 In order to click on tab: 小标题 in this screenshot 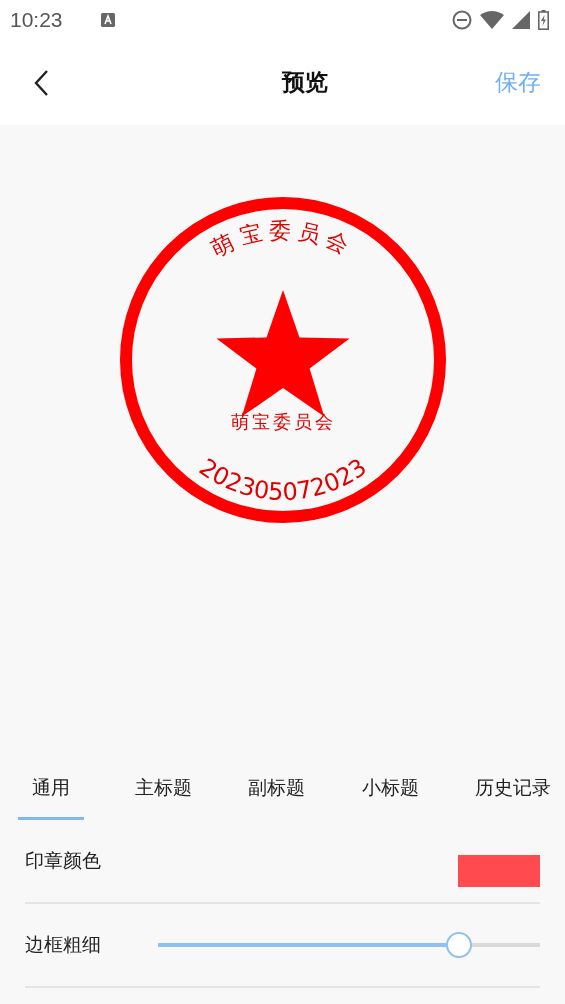, I will do `click(390, 790)`.